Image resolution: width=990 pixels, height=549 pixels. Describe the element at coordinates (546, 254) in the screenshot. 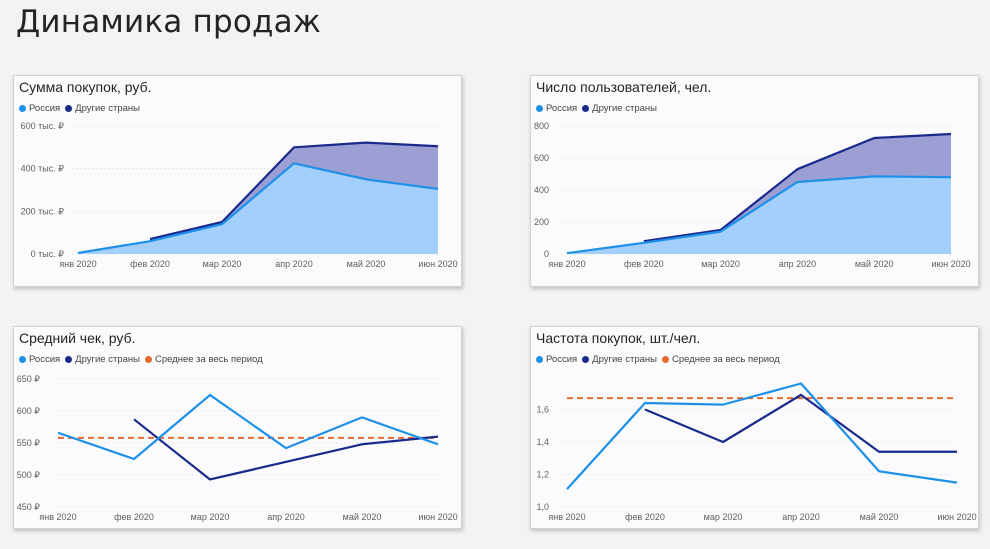

I see `y-tick-label: 0` at that location.